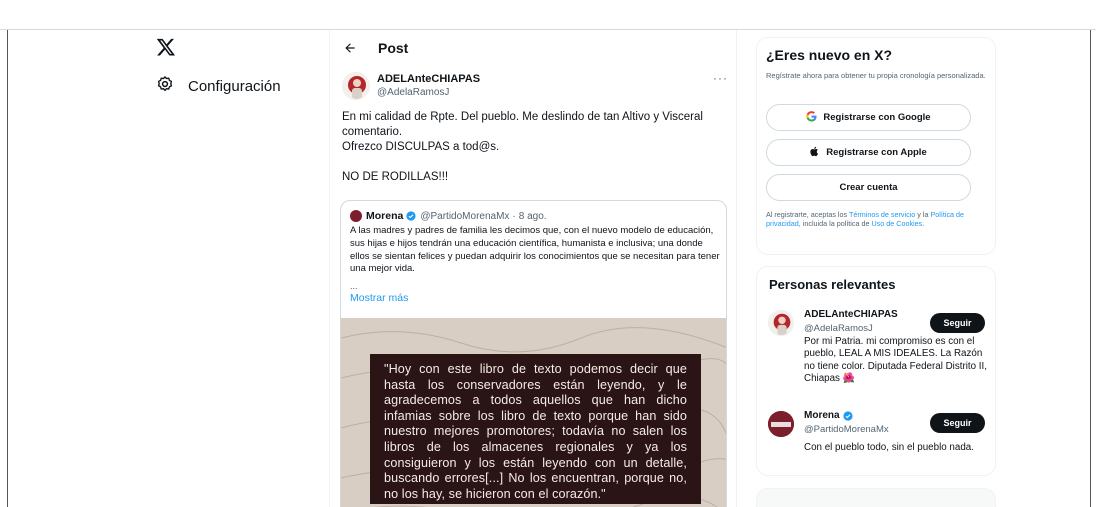 The width and height of the screenshot is (1096, 507). Describe the element at coordinates (923, 224) in the screenshot. I see `legal-text: .` at that location.